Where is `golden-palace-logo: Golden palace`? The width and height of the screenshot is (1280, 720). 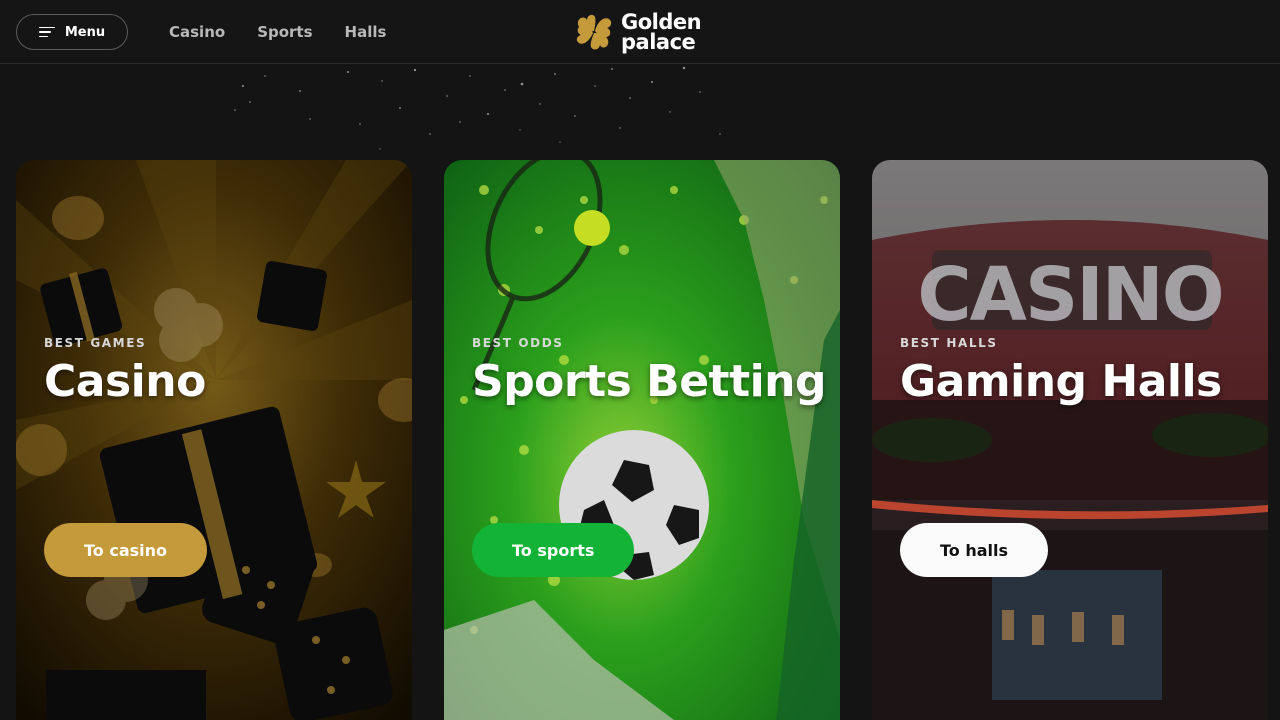 golden-palace-logo: Golden palace is located at coordinates (637, 32).